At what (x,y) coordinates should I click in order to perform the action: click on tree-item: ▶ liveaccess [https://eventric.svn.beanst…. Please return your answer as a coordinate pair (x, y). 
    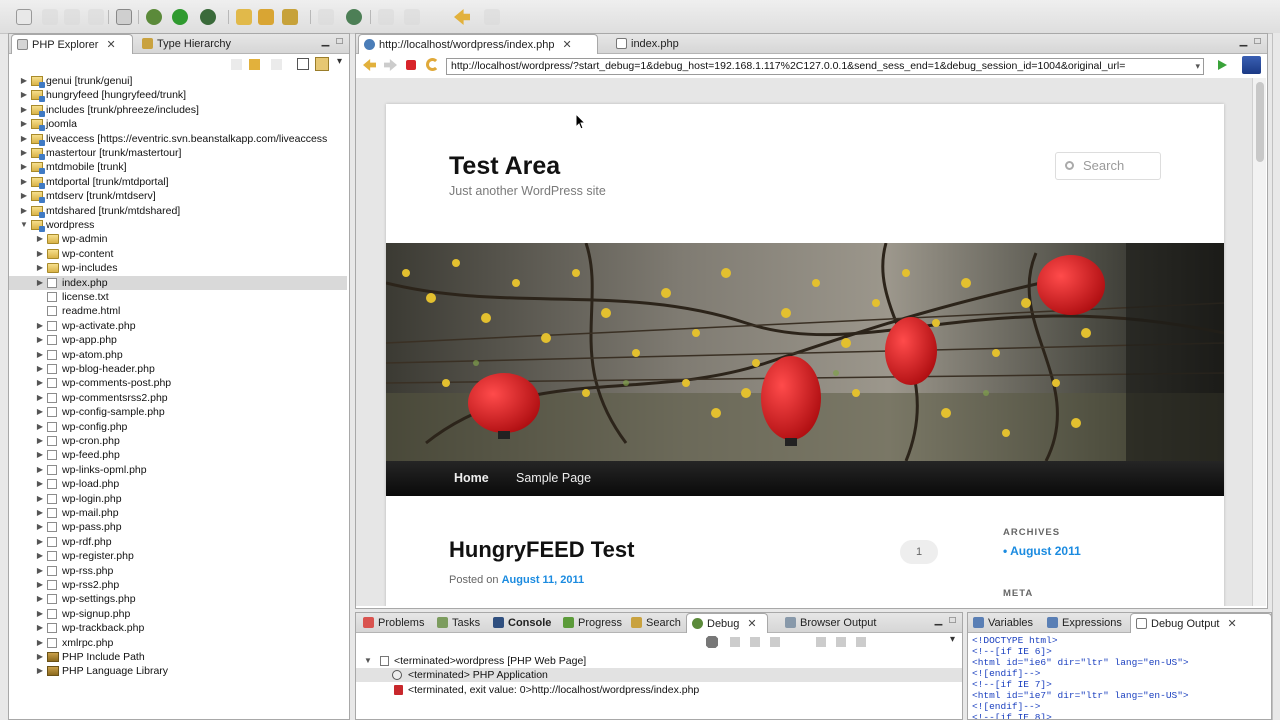
    Looking at the image, I should click on (178, 139).